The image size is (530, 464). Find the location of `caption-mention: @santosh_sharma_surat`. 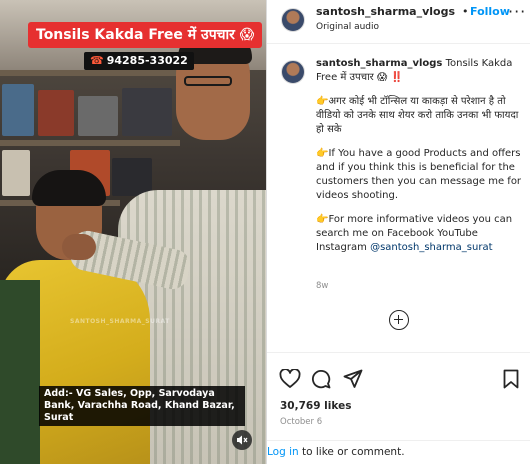

caption-mention: @santosh_sharma_surat is located at coordinates (431, 247).